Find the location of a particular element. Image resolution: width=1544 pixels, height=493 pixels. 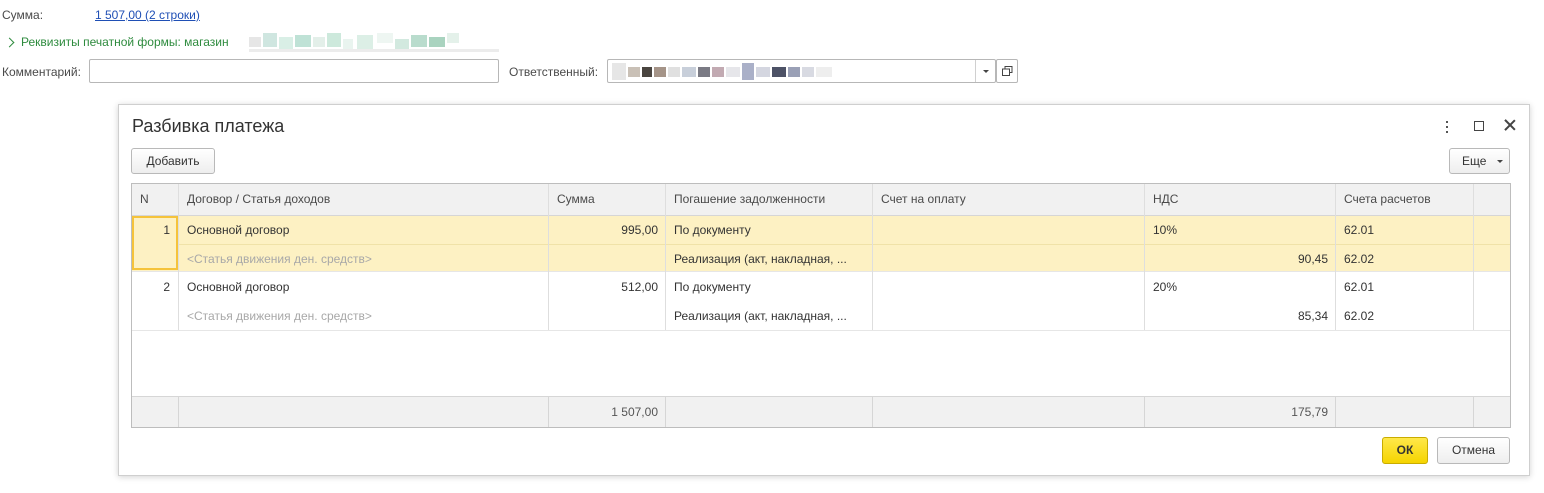

summa-cell: 512,00 is located at coordinates (607, 287).